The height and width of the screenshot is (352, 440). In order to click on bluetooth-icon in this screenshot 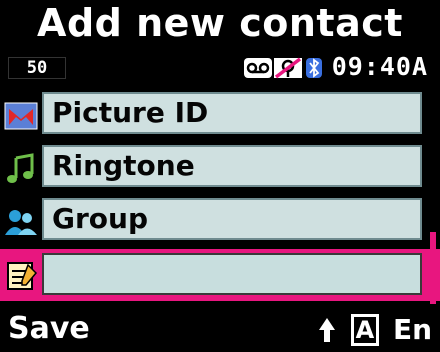, I will do `click(314, 68)`.